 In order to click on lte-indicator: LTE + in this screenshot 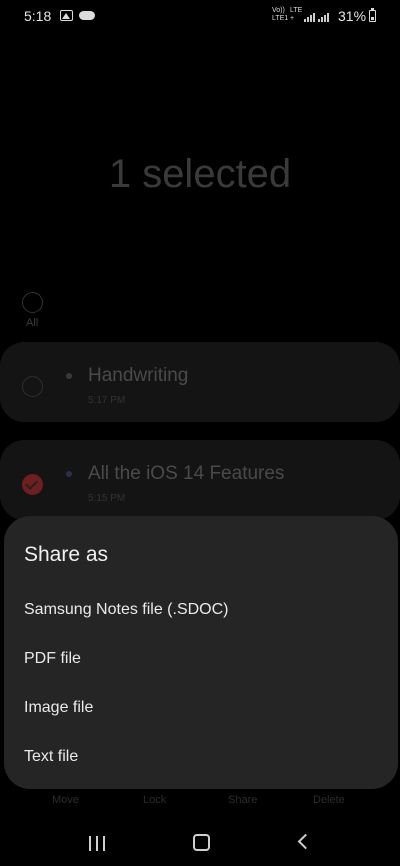, I will do `click(296, 14)`.